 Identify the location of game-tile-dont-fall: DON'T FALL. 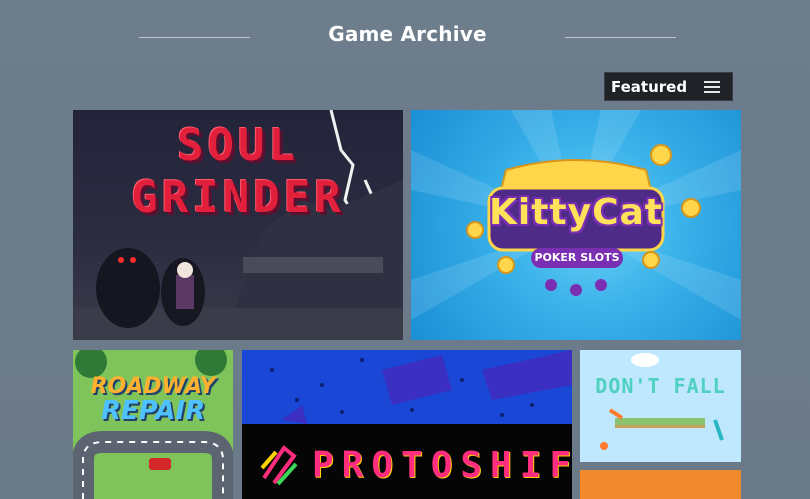
(660, 406).